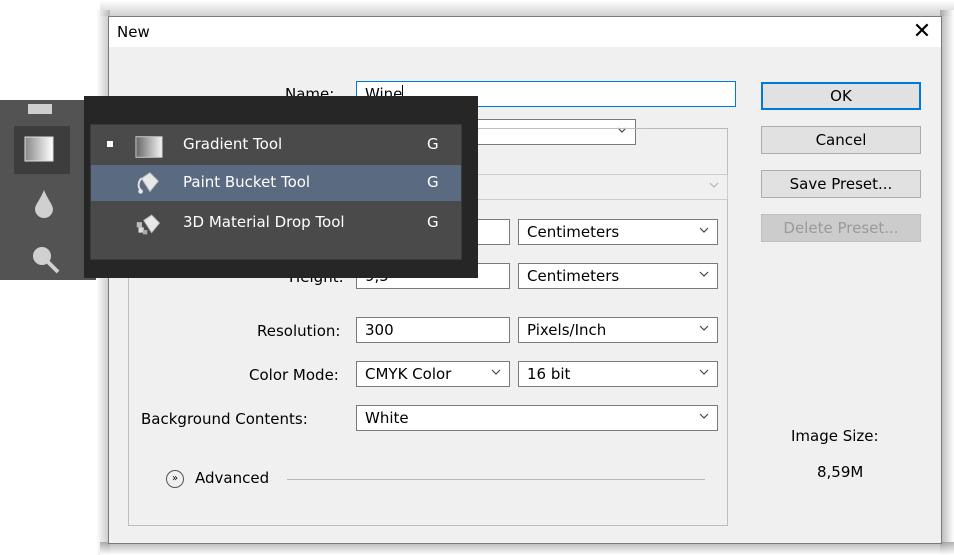 Image resolution: width=954 pixels, height=555 pixels. I want to click on resolution-input: 300, so click(433, 330).